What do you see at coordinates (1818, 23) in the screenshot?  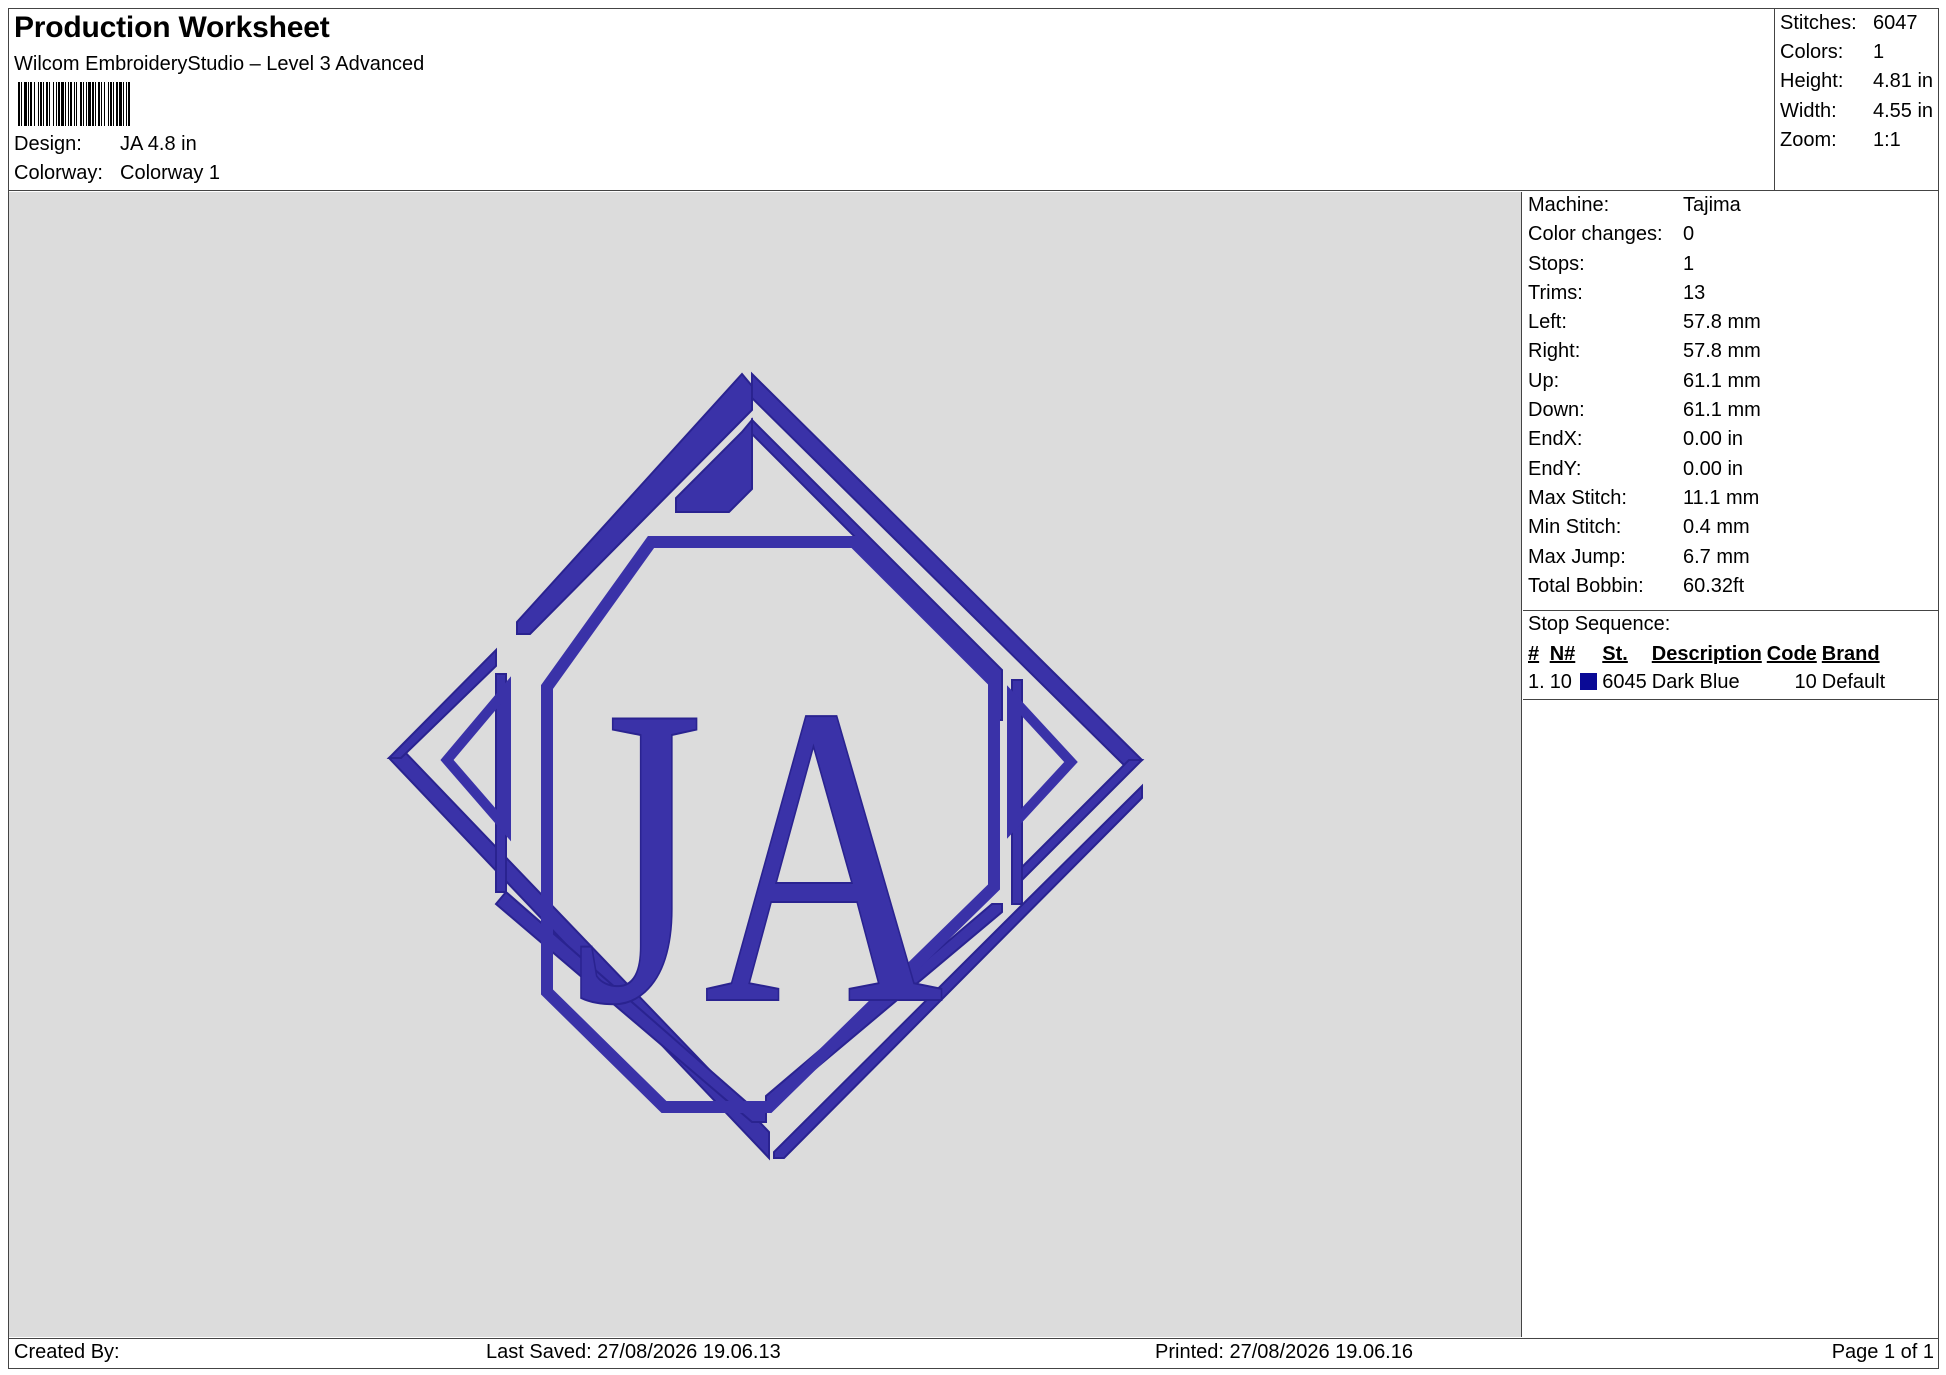 I see `stat-label: Stitches:` at bounding box center [1818, 23].